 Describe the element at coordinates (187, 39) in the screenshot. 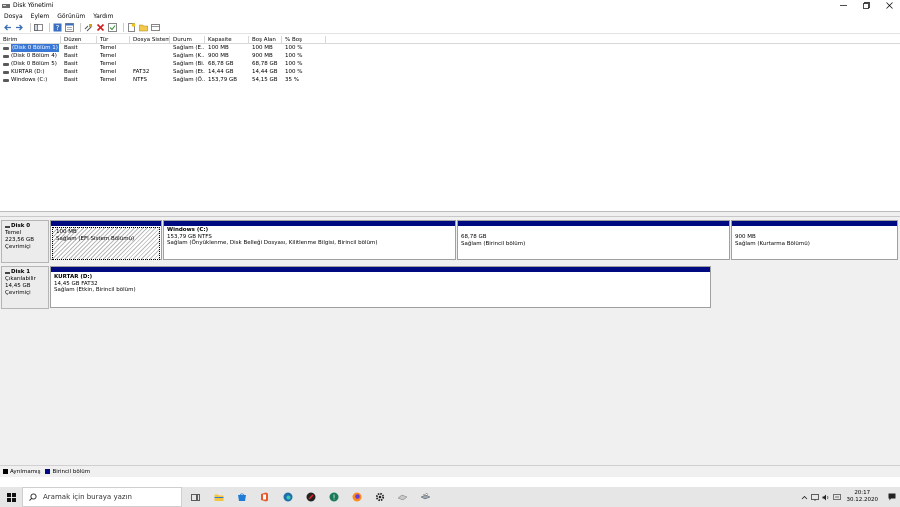

I see `column-header-durum: Durum` at that location.